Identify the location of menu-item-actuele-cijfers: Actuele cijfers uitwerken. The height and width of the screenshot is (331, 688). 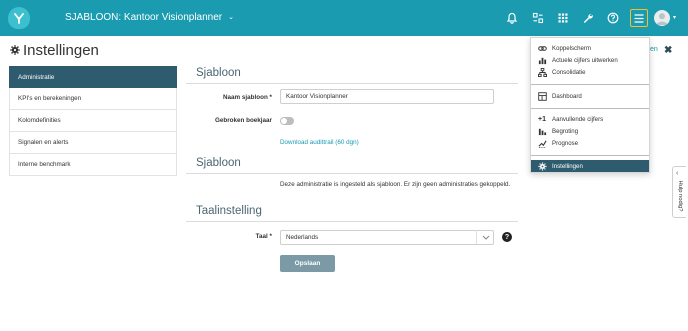
(590, 60).